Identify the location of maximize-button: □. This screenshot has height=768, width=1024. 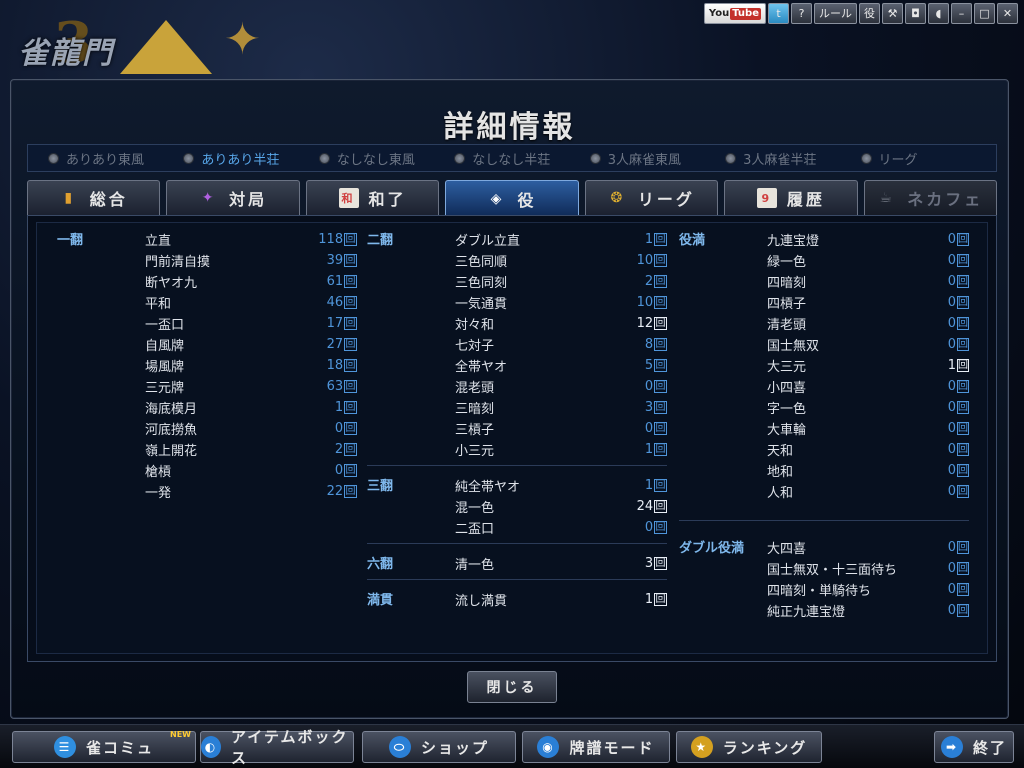
(984, 13).